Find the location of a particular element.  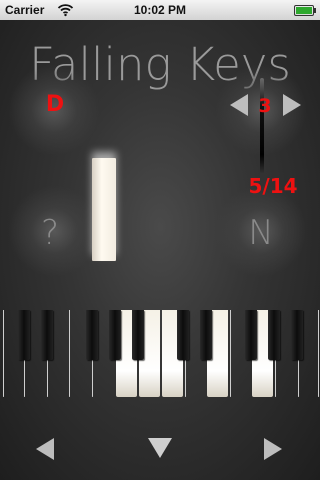

falling-key is located at coordinates (104, 209).